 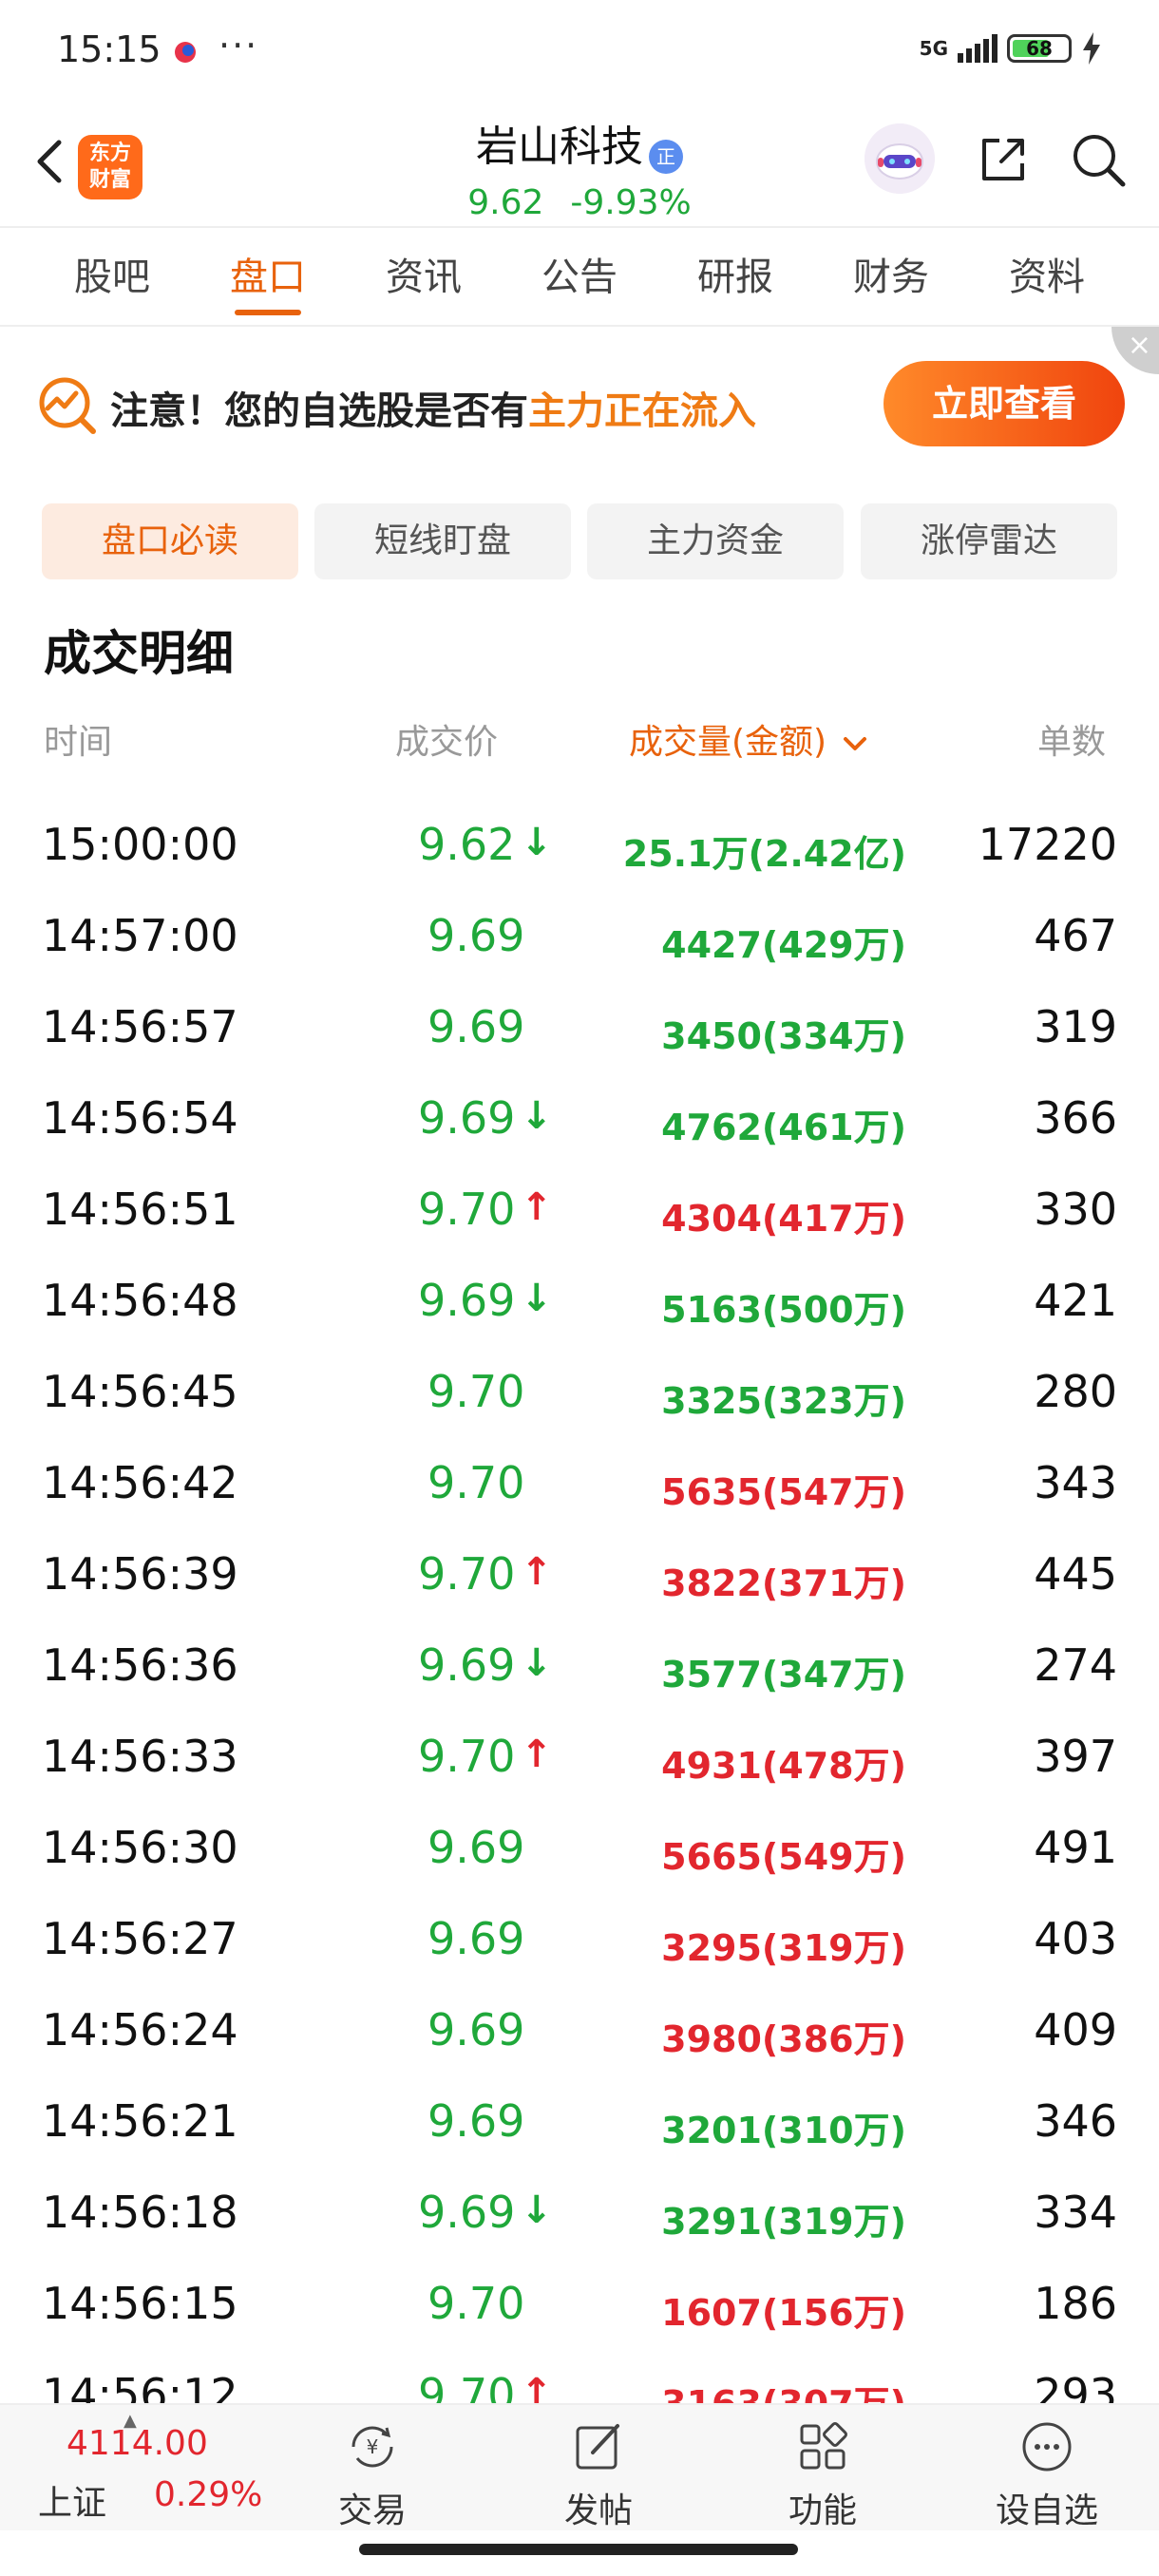 What do you see at coordinates (891, 277) in the screenshot?
I see `tab-finance: 财务` at bounding box center [891, 277].